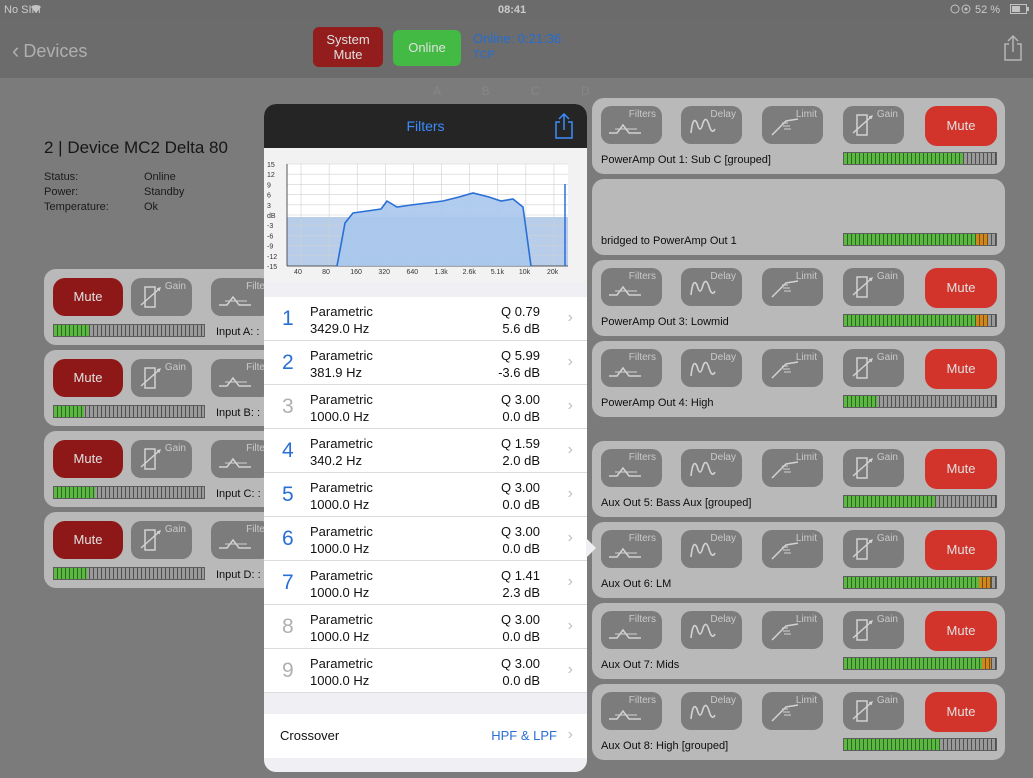  Describe the element at coordinates (425, 736) in the screenshot. I see `crossover-row: Crossover HPF & LPF ›` at that location.